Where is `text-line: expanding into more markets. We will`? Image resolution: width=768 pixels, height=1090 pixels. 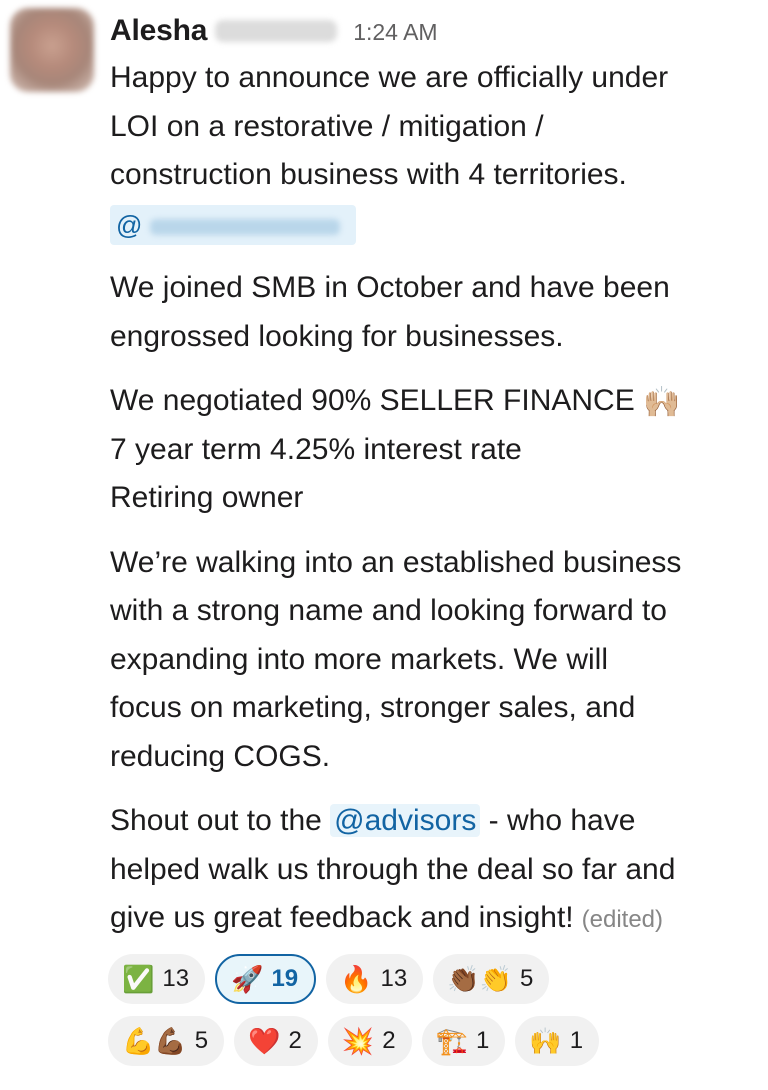 text-line: expanding into more markets. We will is located at coordinates (359, 659).